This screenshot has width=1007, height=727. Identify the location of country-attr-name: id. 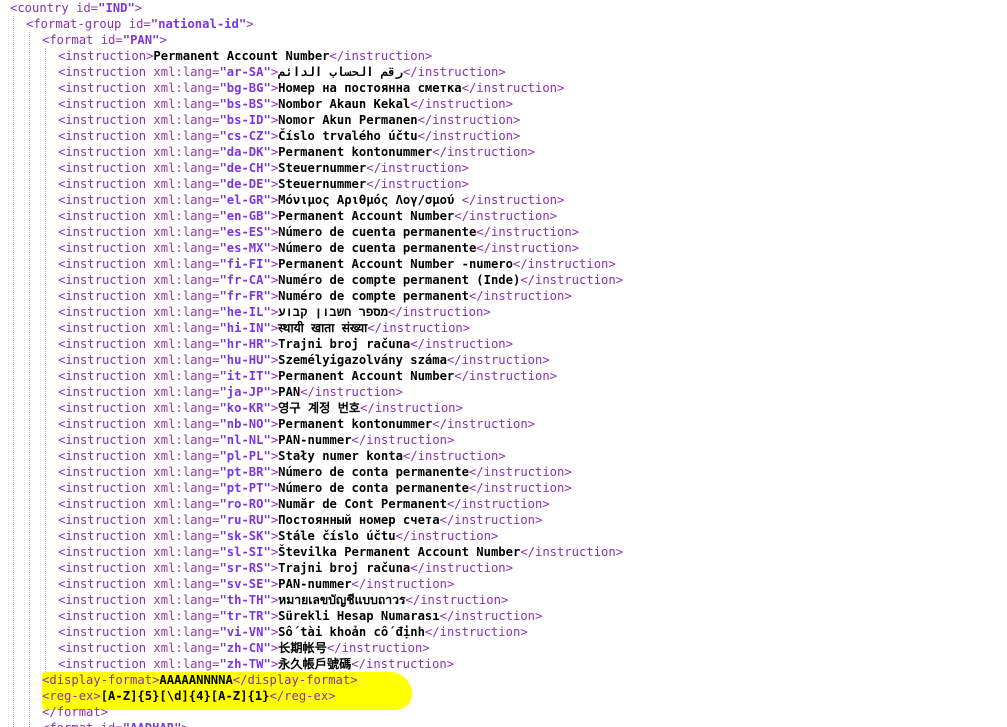
(83, 8).